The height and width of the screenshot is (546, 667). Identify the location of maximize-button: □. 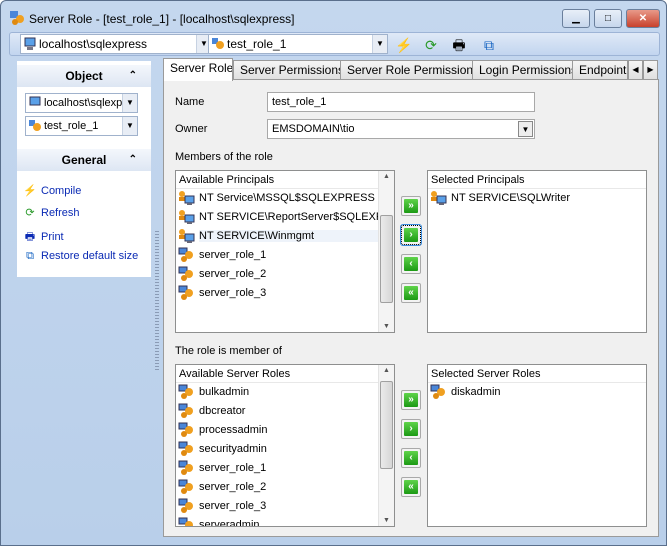
(608, 18).